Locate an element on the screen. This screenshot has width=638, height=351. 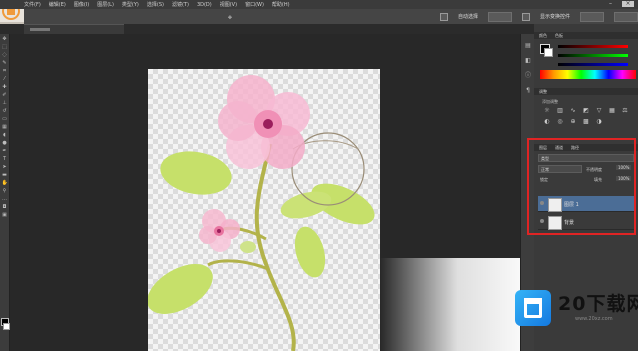
auto-select-checkbox is located at coordinates (443, 16).